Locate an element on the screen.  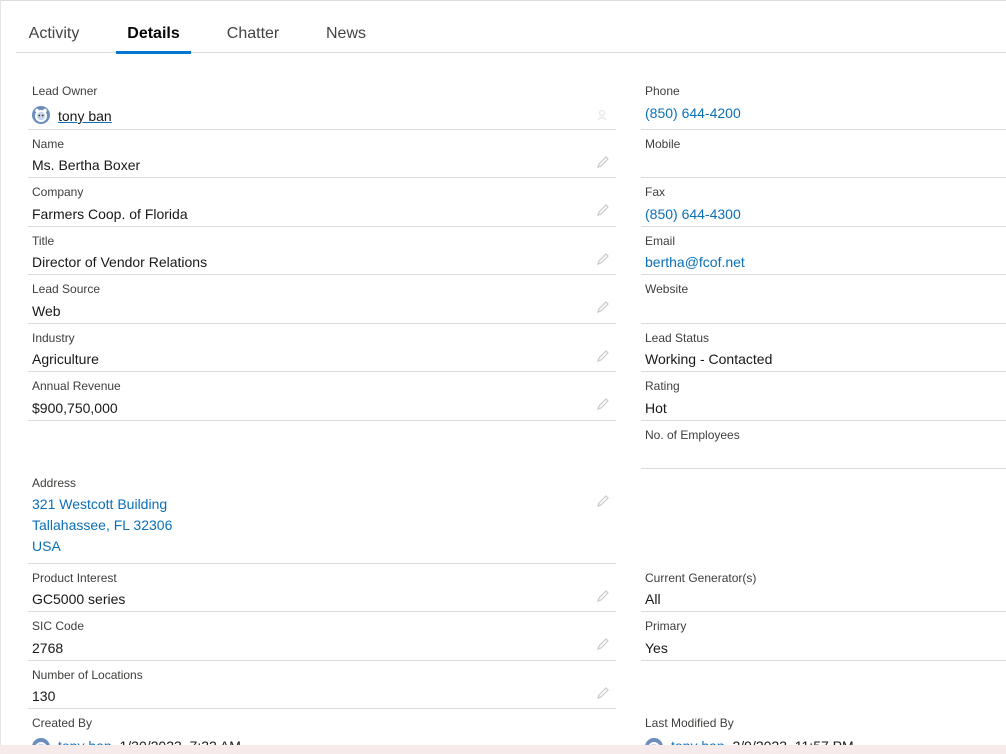
change-owner-icon is located at coordinates (603, 115).